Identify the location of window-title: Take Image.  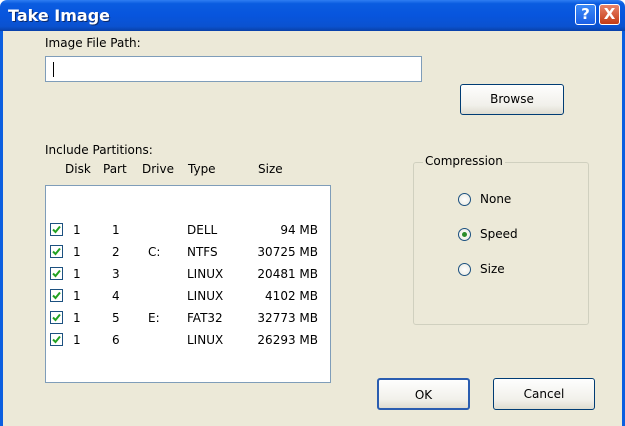
(59, 15).